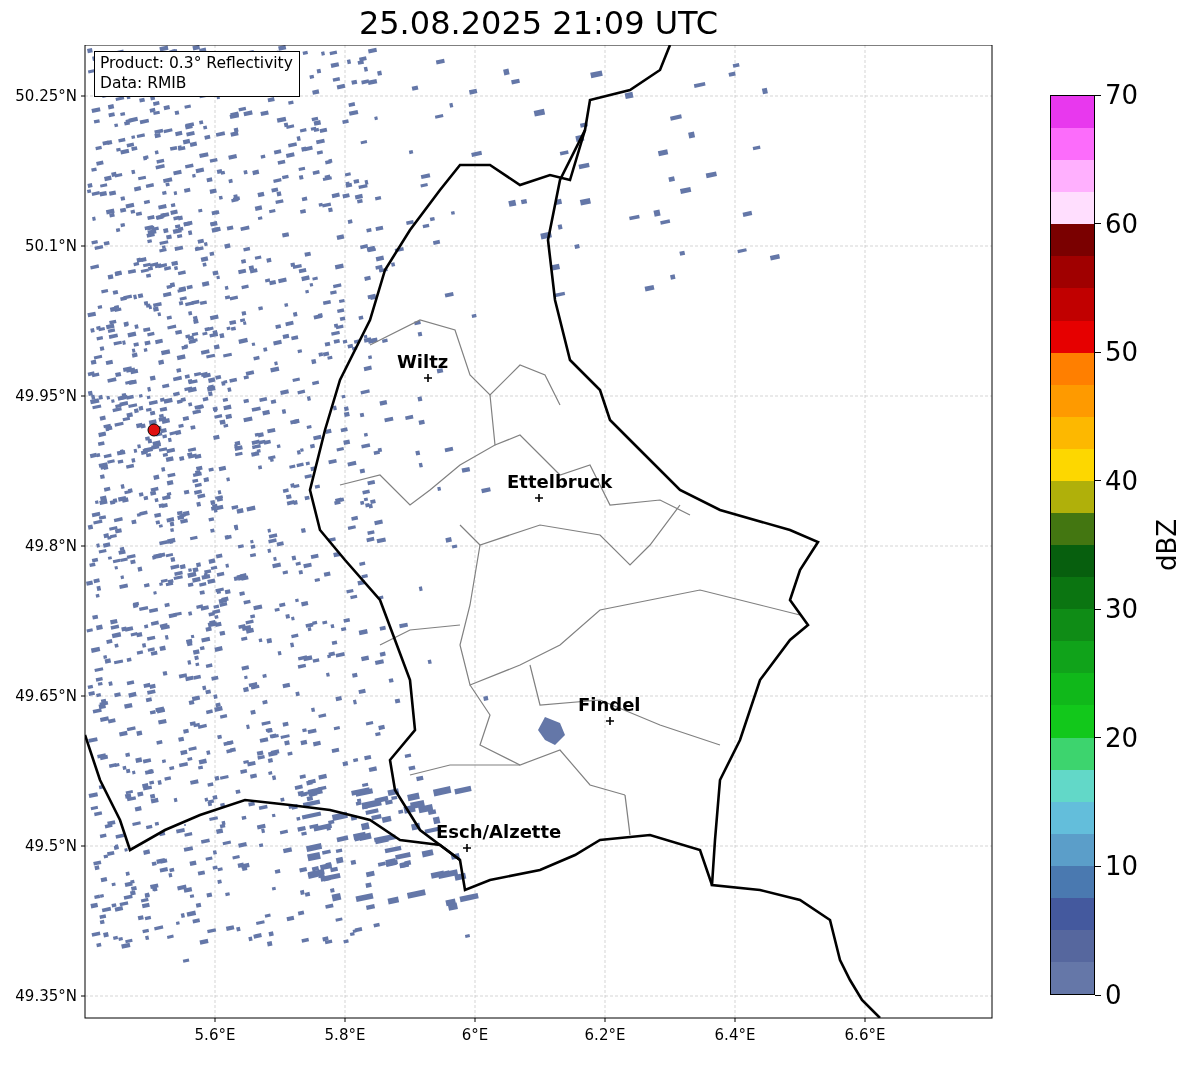 Image resolution: width=1184 pixels, height=1081 pixels. I want to click on latitude-label: 49.8°N, so click(50, 546).